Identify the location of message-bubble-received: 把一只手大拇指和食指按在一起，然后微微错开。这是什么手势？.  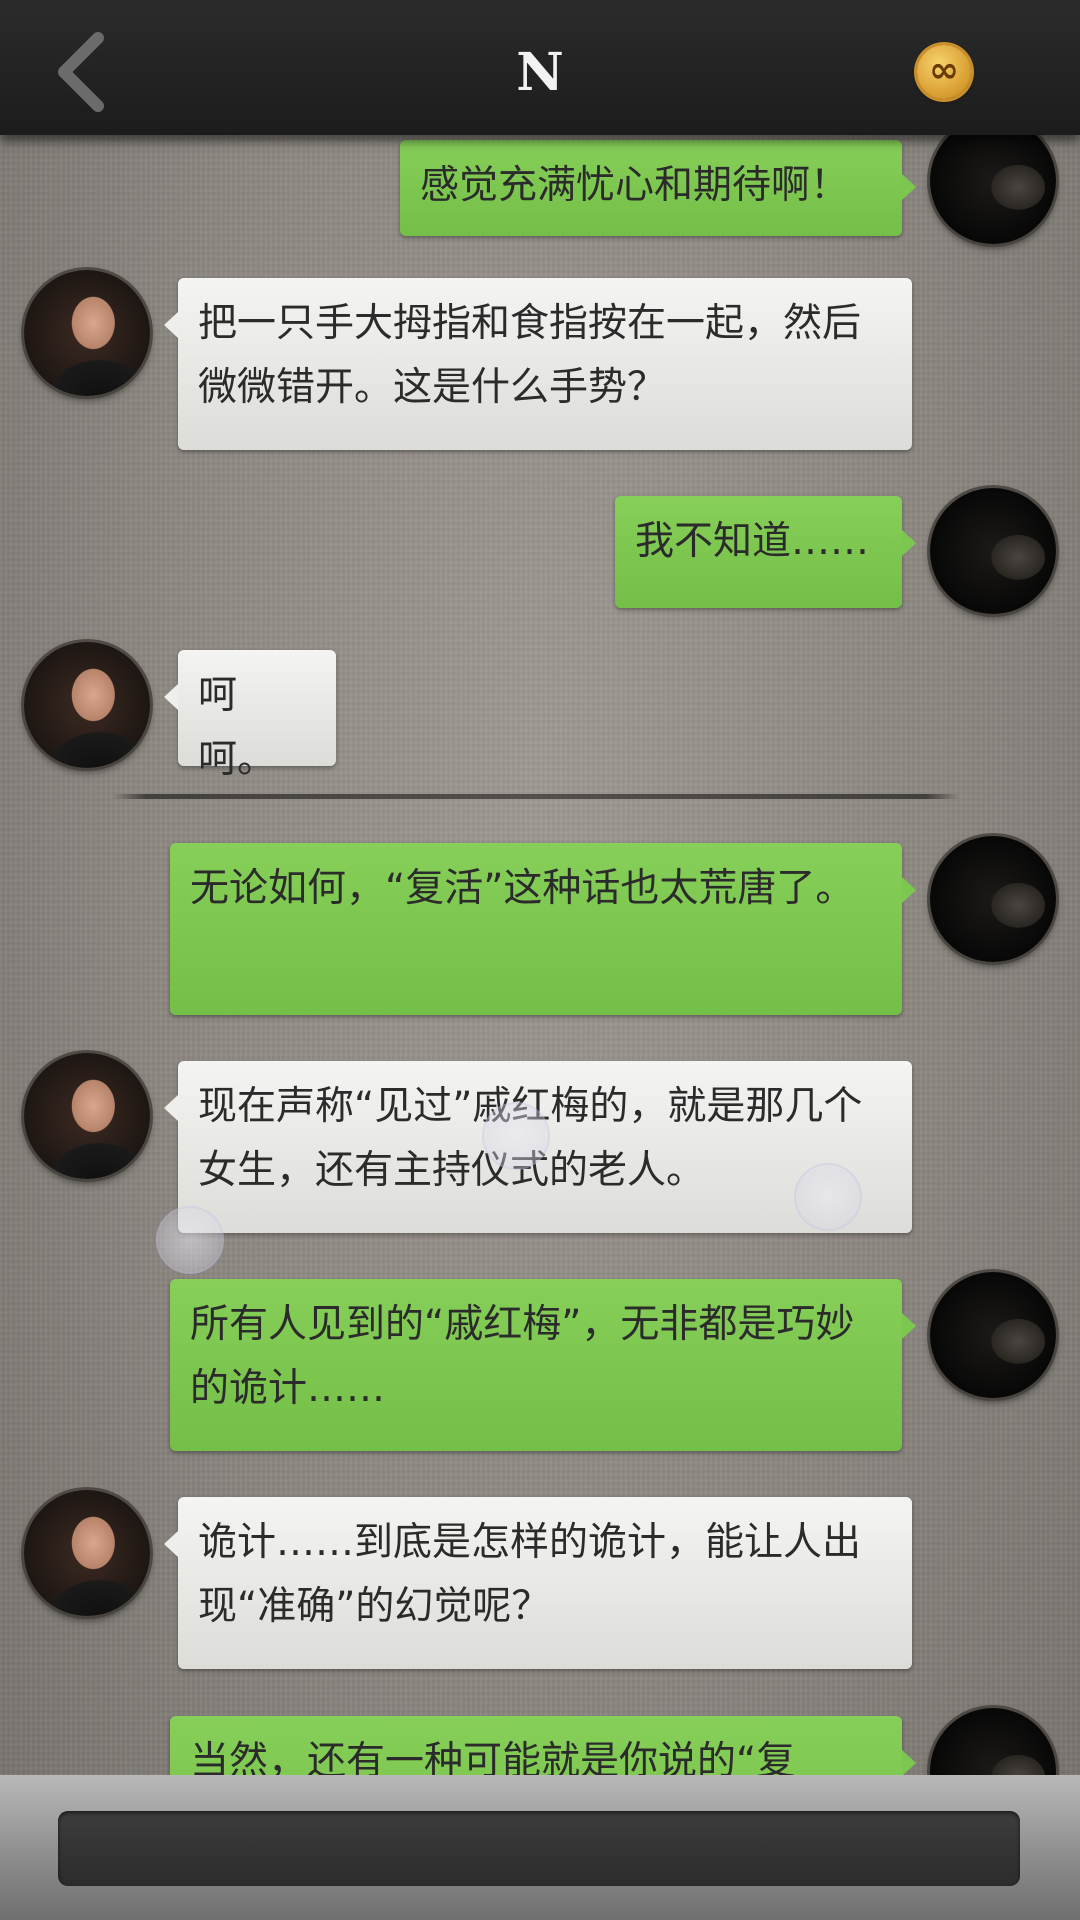
(538, 364).